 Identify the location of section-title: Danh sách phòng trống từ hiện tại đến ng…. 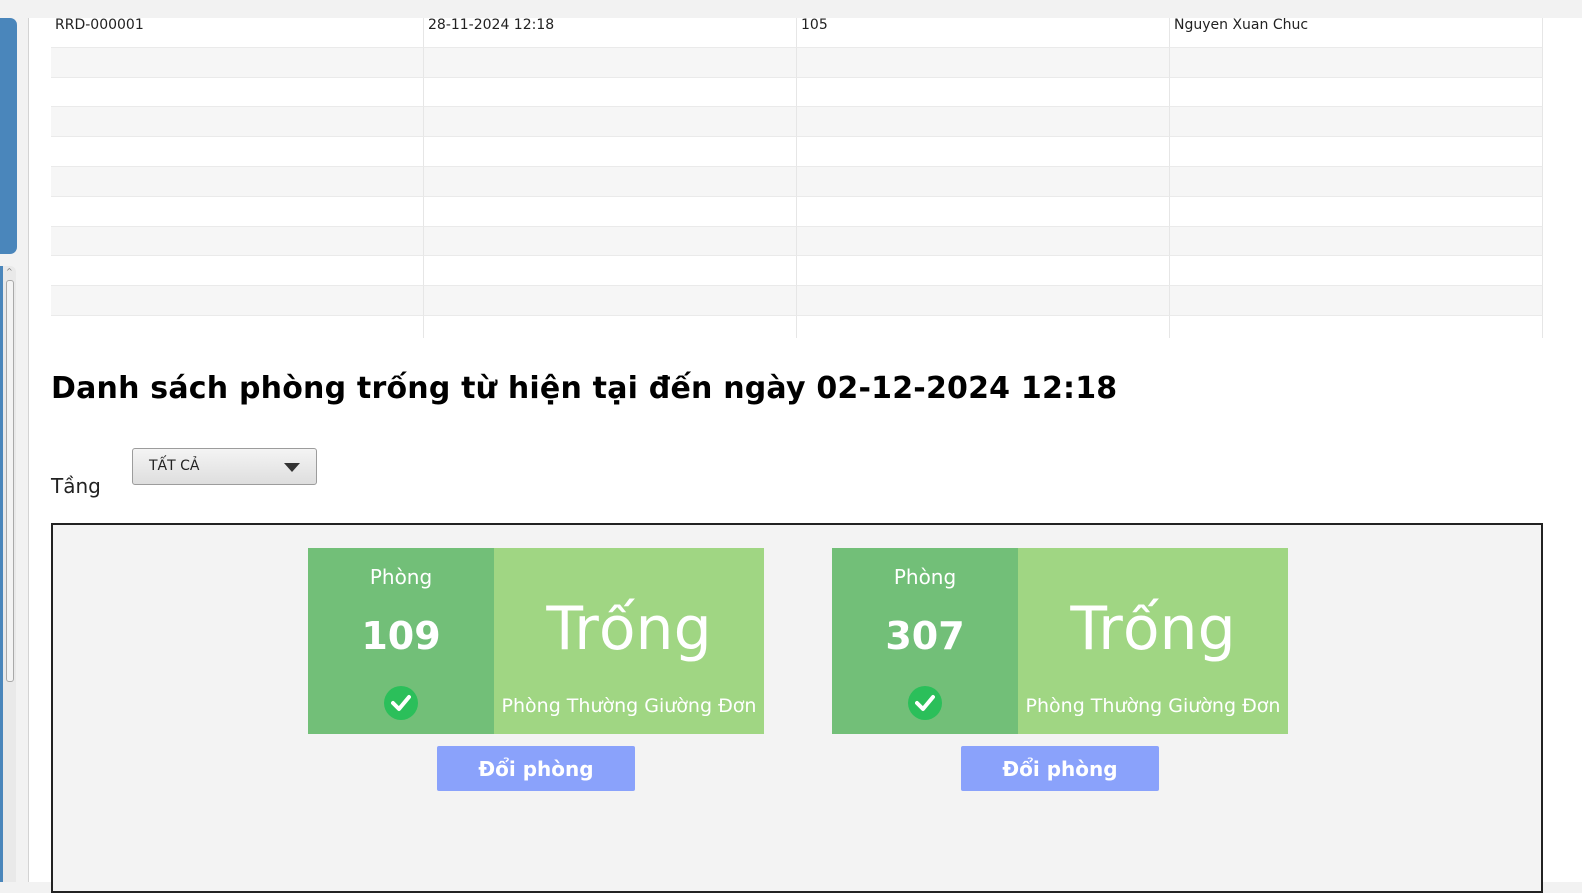
(584, 388).